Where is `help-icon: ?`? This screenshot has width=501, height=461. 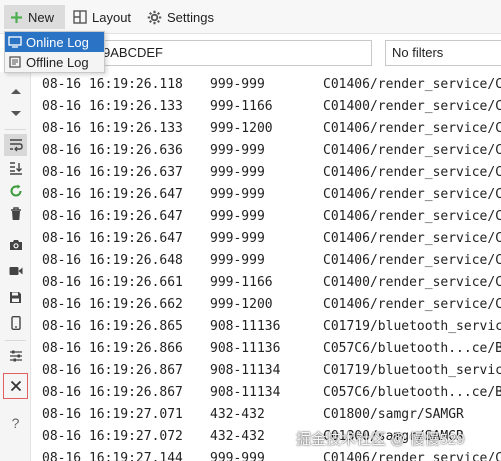
help-icon: ? is located at coordinates (15, 423).